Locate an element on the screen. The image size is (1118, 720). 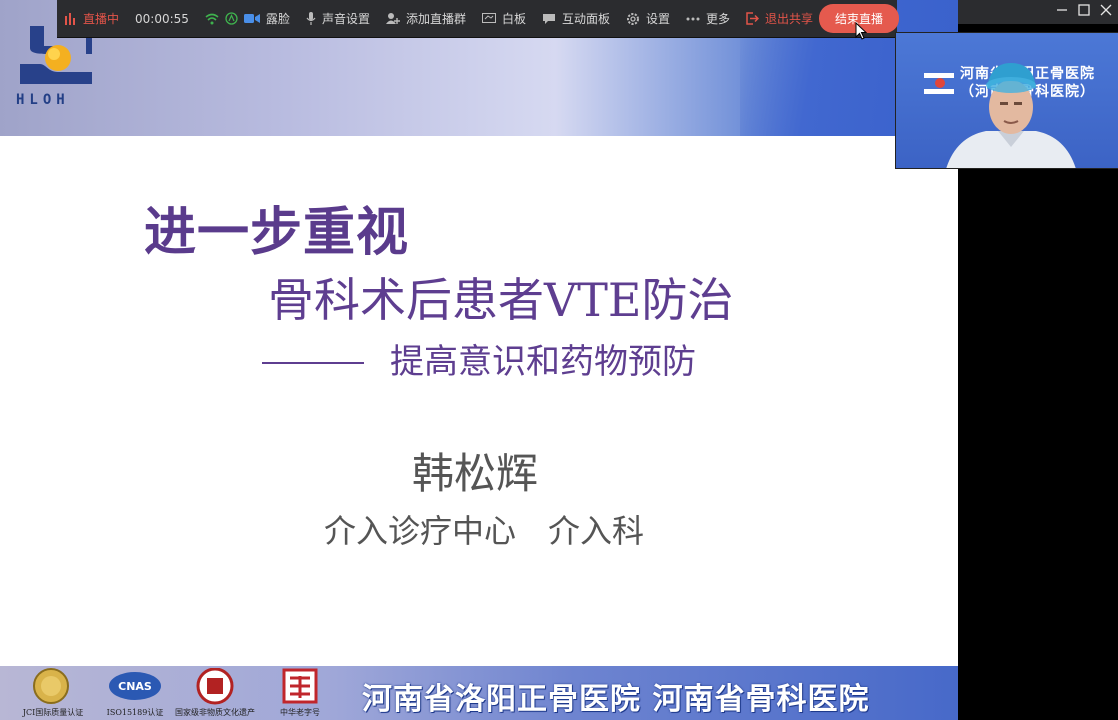
toolbar-item-label: 白板 is located at coordinates (513, 19).